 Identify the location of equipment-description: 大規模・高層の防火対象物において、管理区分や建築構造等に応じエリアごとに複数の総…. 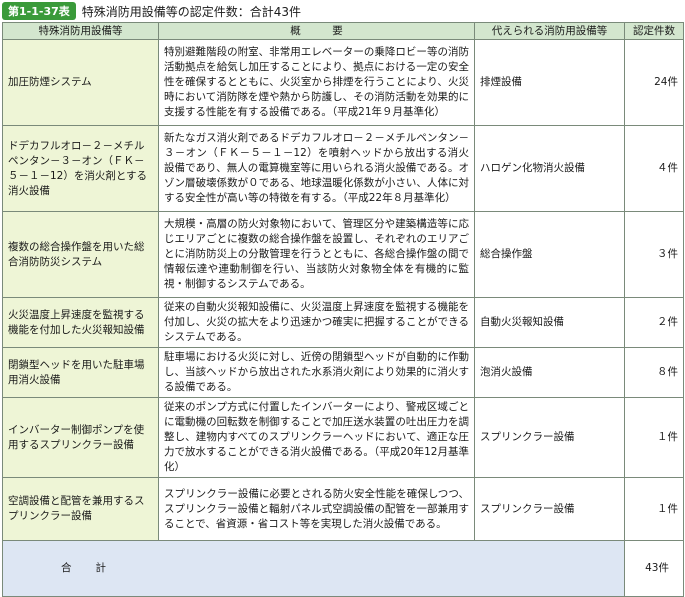
(316, 254).